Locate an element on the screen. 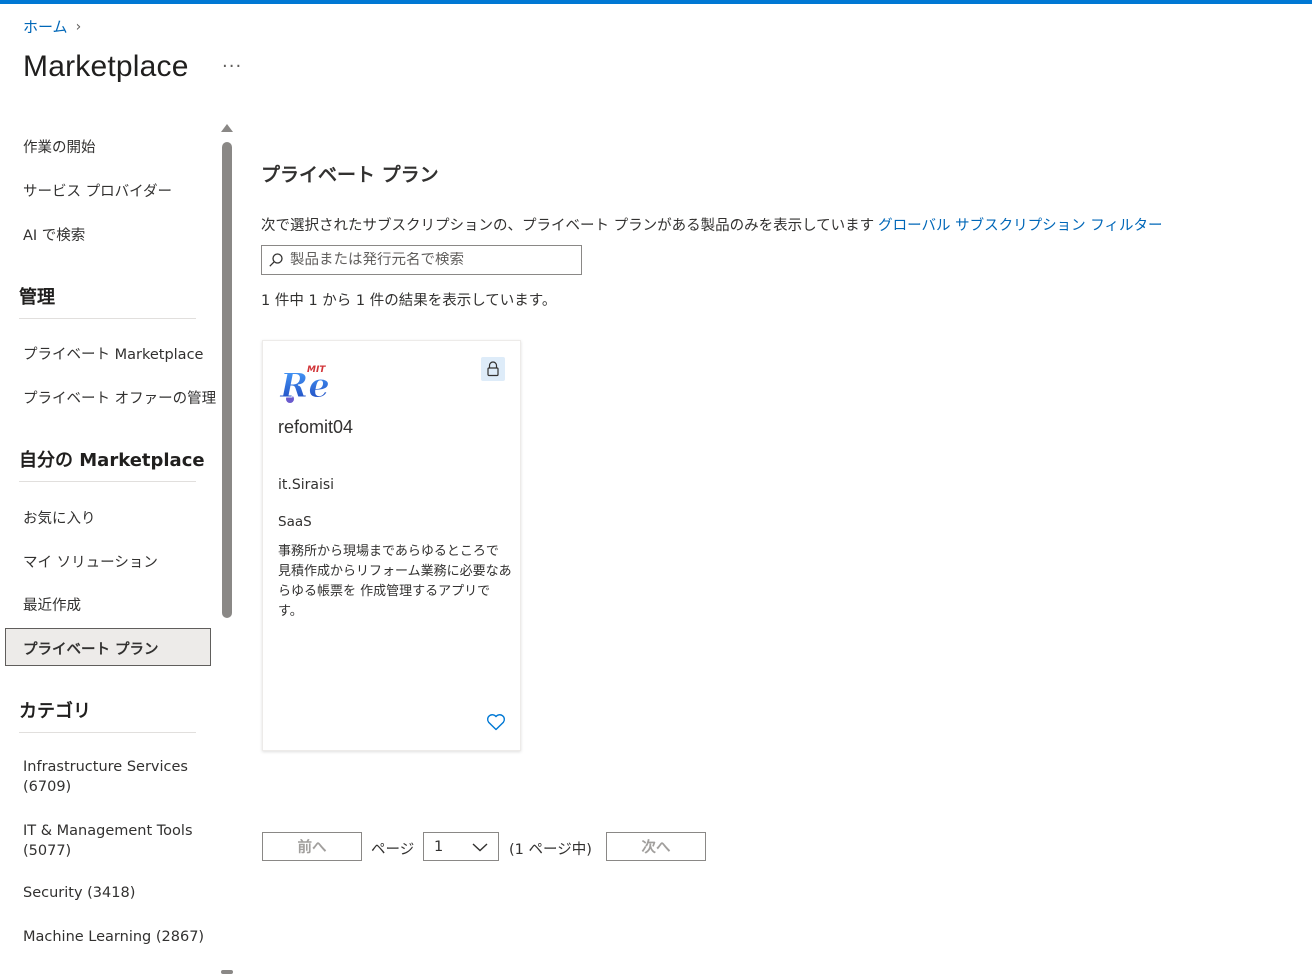 This screenshot has width=1312, height=975. search-input is located at coordinates (430, 260).